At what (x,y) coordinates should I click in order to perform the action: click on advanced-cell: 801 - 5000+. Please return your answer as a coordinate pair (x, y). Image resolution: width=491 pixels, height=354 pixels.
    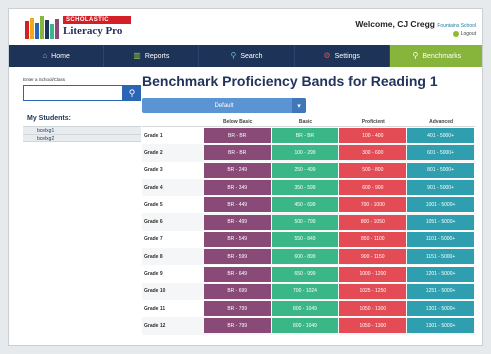
    Looking at the image, I should click on (440, 170).